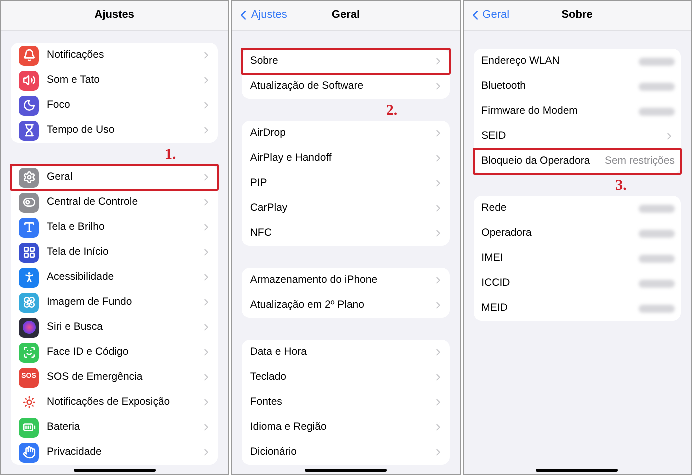  What do you see at coordinates (261, 233) in the screenshot?
I see `row-label: NFC` at bounding box center [261, 233].